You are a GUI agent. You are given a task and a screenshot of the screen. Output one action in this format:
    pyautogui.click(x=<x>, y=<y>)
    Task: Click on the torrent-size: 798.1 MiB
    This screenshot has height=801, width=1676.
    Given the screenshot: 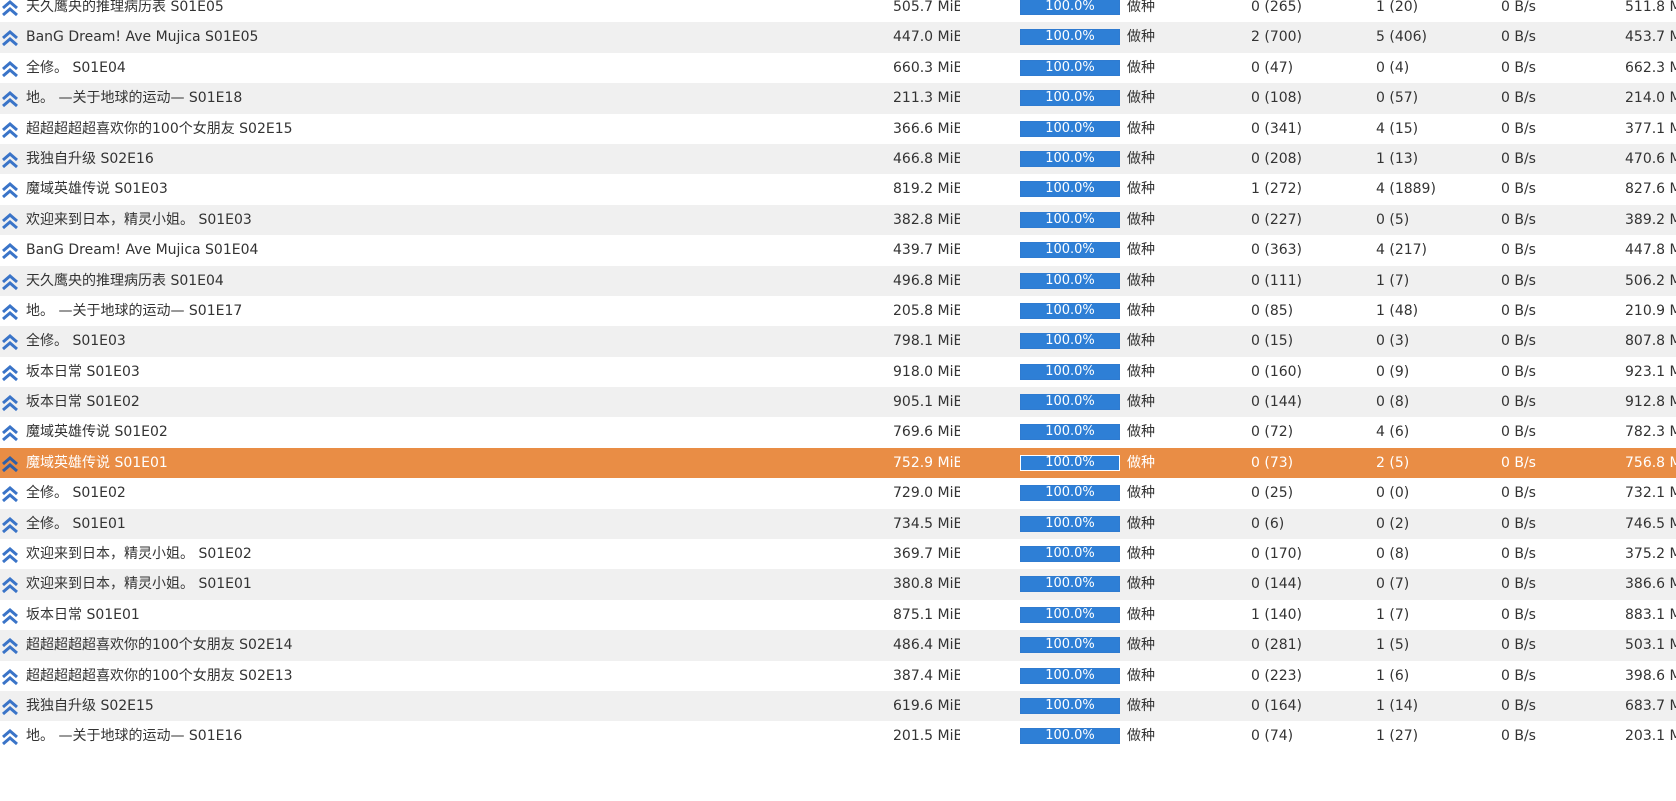 What is the action you would take?
    pyautogui.click(x=926, y=341)
    